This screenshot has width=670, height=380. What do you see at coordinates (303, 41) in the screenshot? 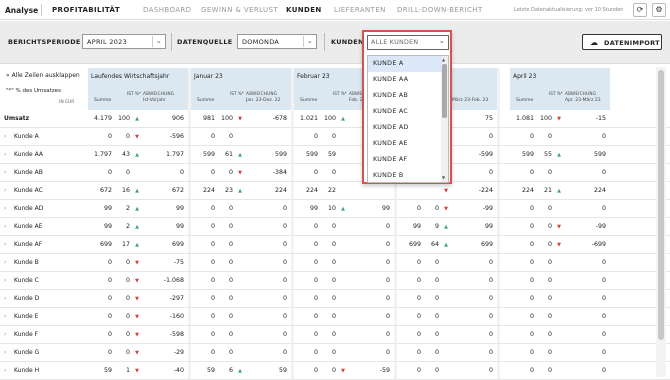
I see `divider` at bounding box center [303, 41].